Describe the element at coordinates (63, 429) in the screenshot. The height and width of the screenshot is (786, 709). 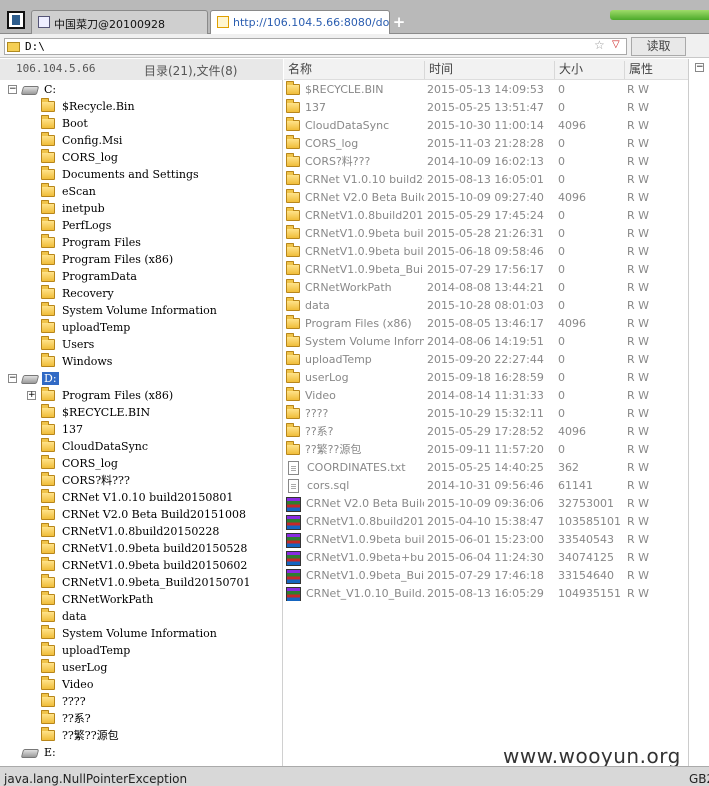
I see `tree-folder: 137` at that location.